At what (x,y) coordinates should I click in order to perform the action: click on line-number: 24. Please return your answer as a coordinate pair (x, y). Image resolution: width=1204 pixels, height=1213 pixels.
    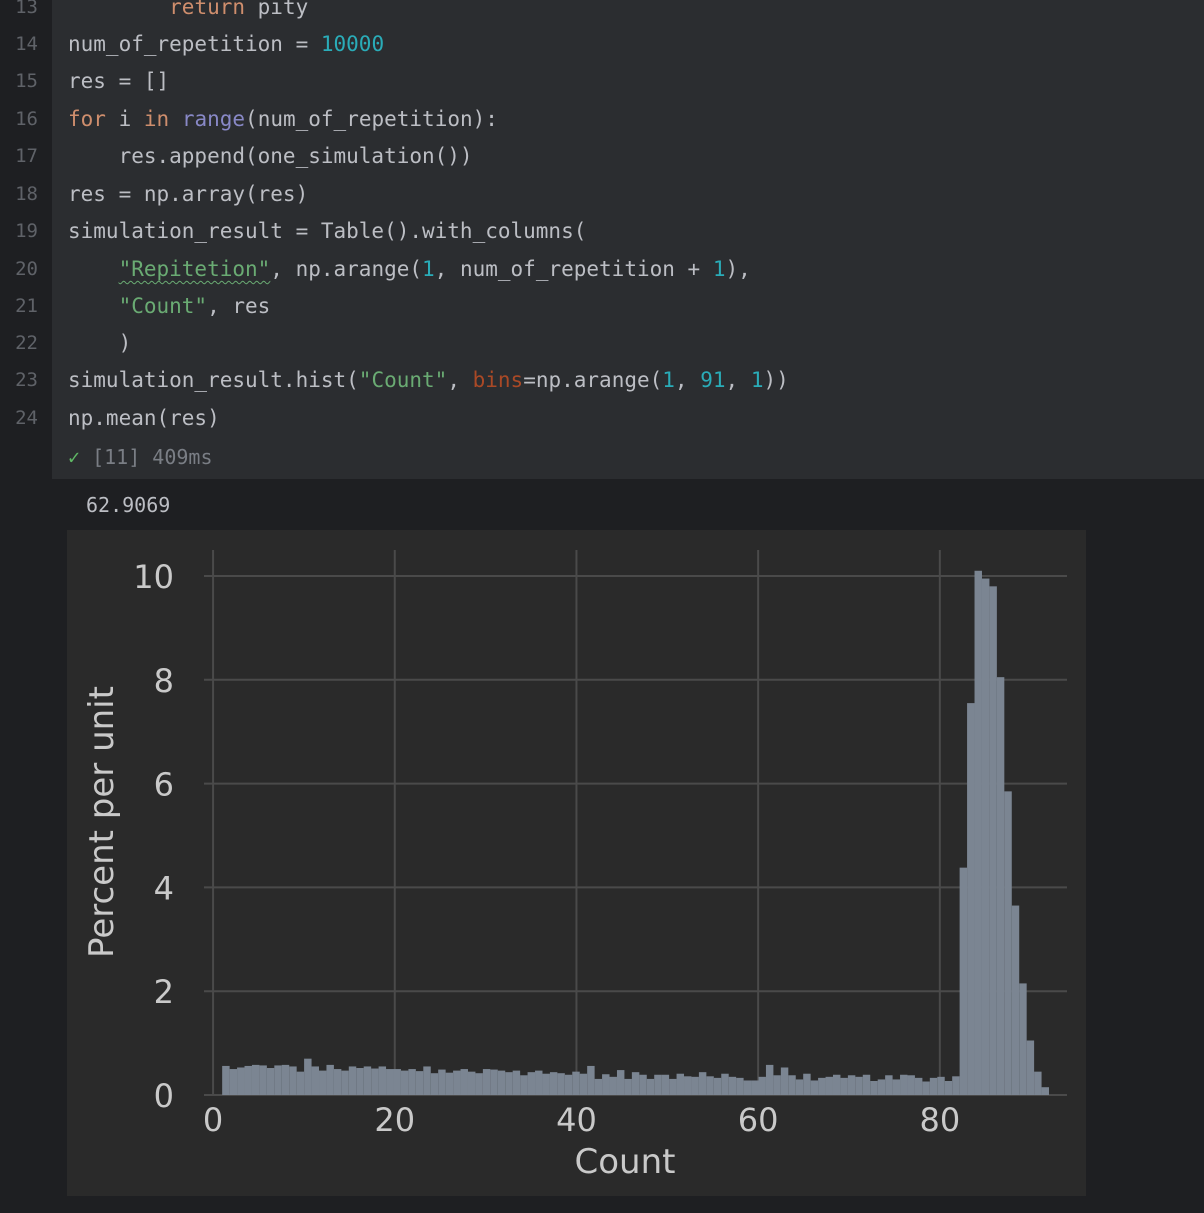
    Looking at the image, I should click on (26, 418).